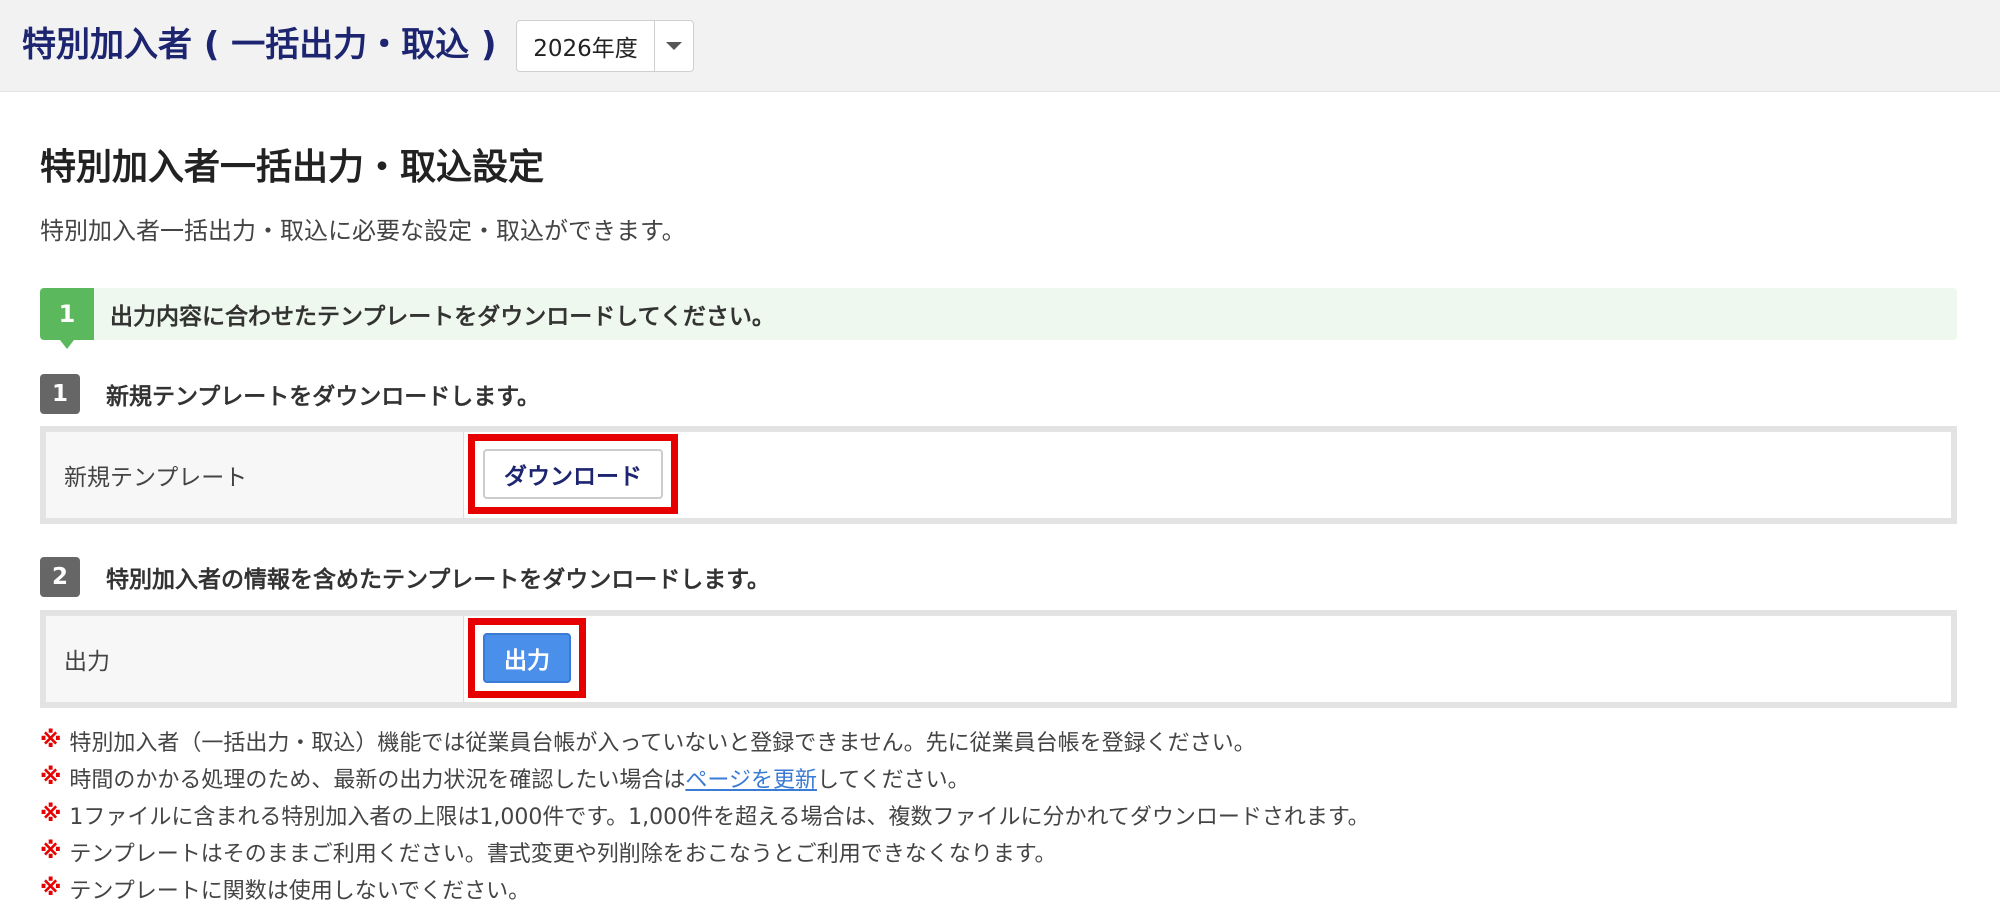 This screenshot has width=2000, height=909. Describe the element at coordinates (893, 780) in the screenshot. I see `note-text-after: してください。` at that location.